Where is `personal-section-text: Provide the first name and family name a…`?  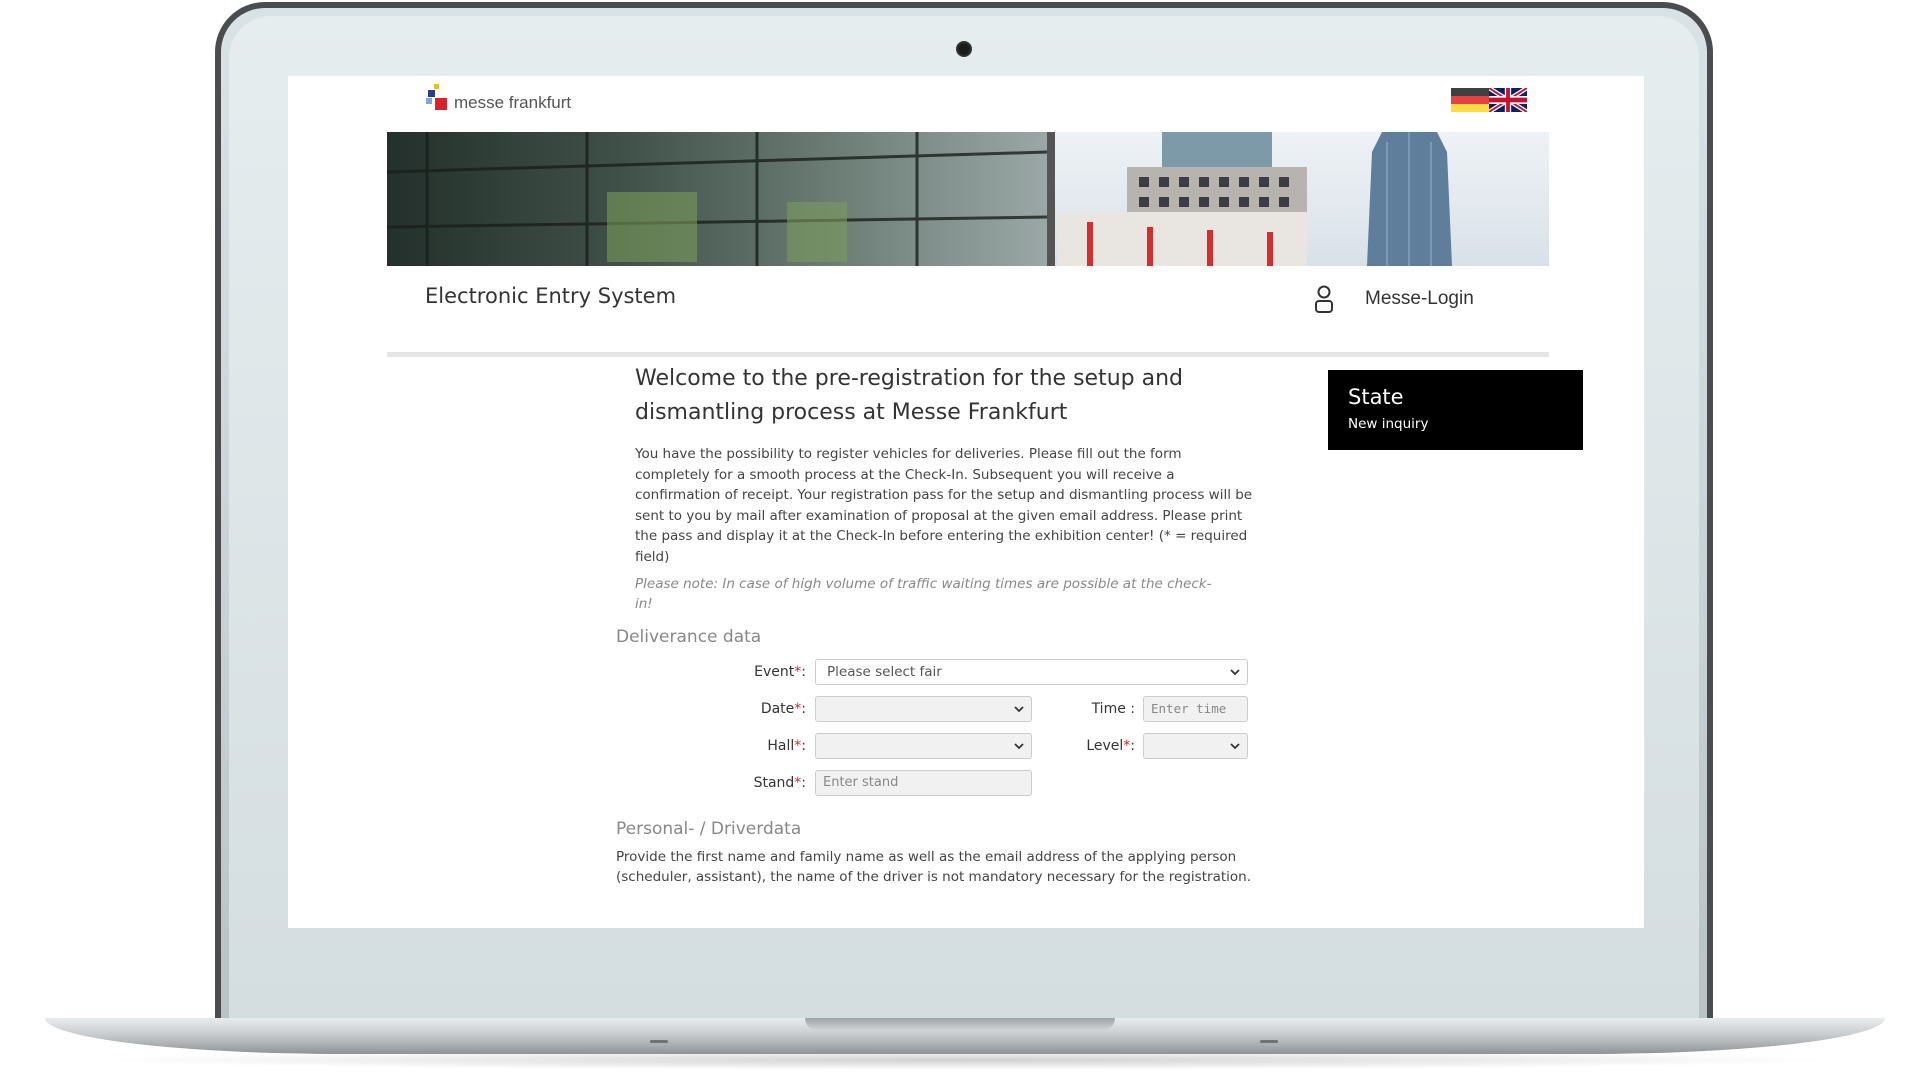
personal-section-text: Provide the first name and family name a… is located at coordinates (933, 867).